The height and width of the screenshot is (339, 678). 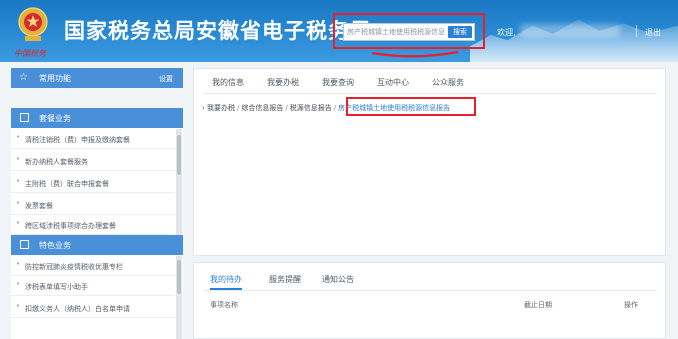 I want to click on sidebar-item: • 清税注销税（费）申报及缴纳套餐, so click(x=93, y=139).